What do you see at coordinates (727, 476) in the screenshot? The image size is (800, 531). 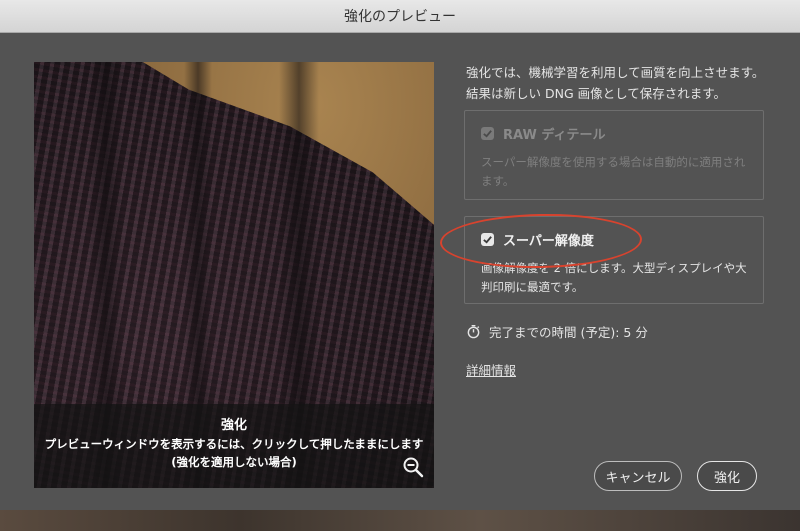 I see `enhance-button: 強化` at bounding box center [727, 476].